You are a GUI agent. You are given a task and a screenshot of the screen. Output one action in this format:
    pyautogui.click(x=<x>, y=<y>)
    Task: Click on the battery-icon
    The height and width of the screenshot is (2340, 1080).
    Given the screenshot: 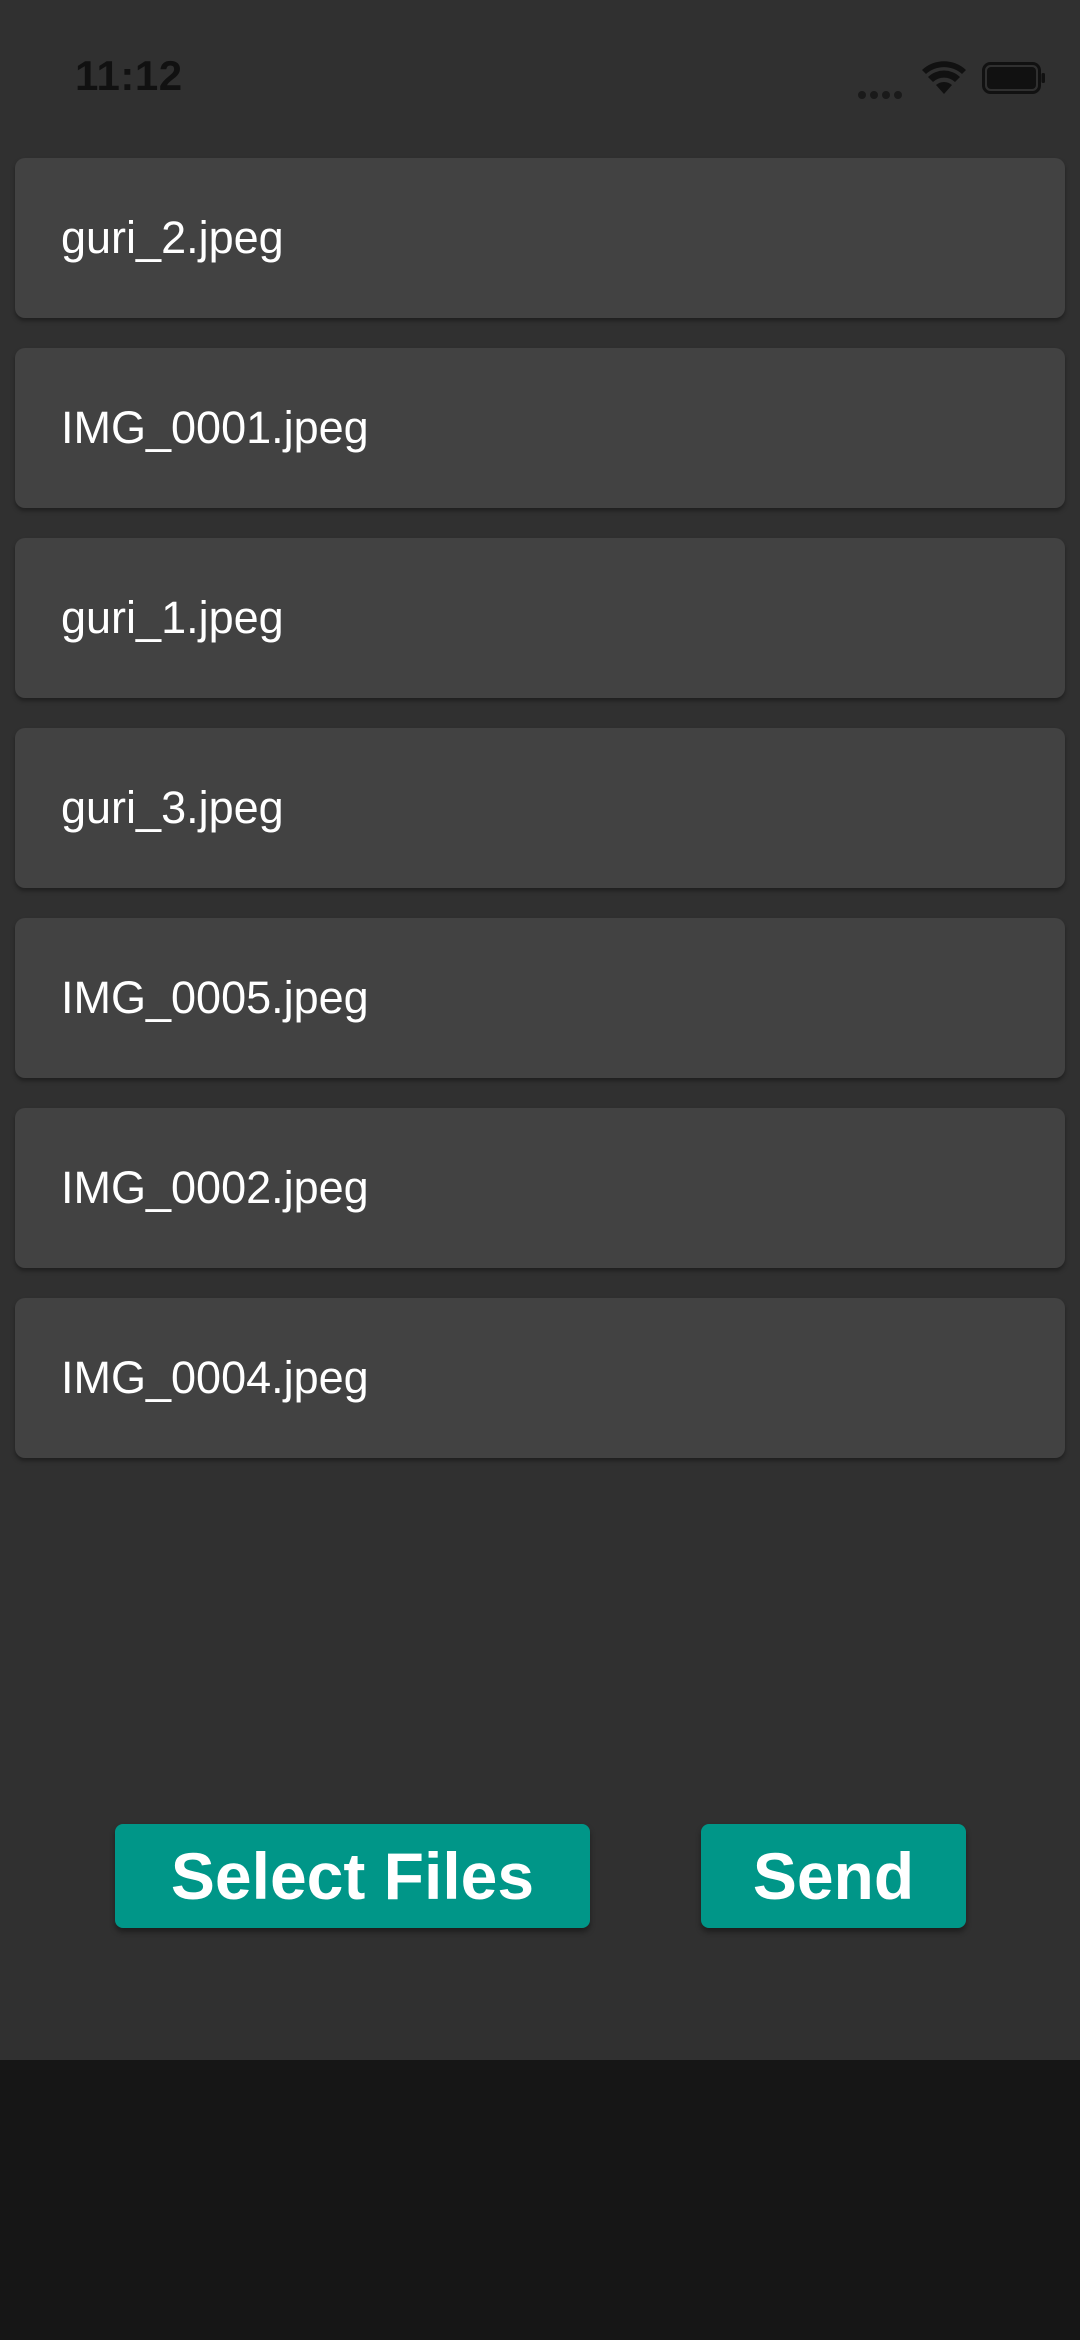 What is the action you would take?
    pyautogui.click(x=1013, y=78)
    